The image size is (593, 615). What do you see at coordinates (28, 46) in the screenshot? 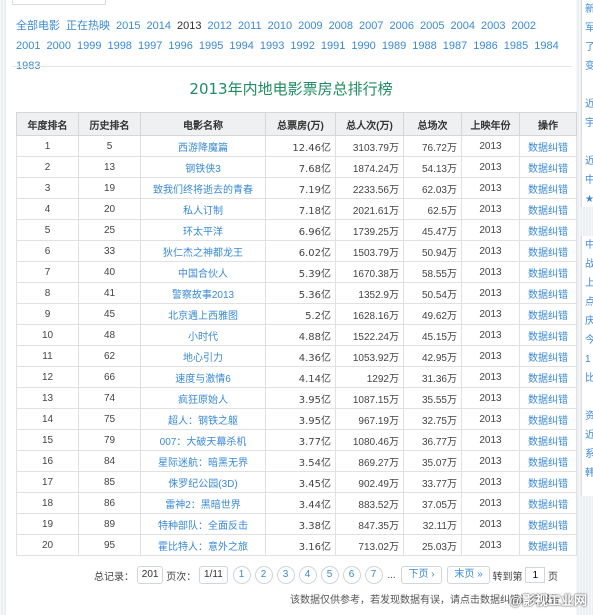
I see `year-link: 2001` at bounding box center [28, 46].